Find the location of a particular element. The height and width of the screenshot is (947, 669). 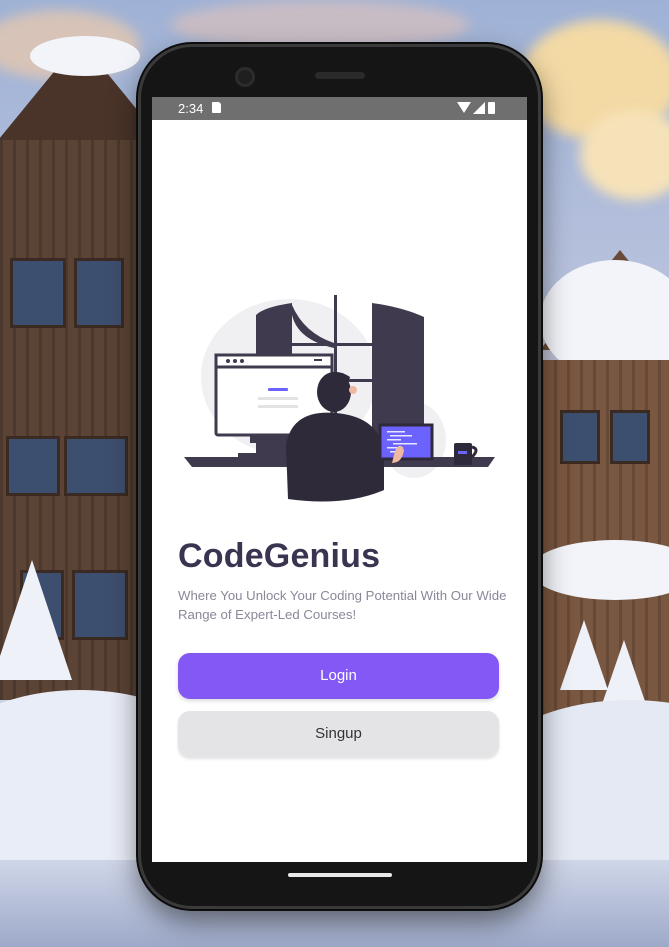

home-gesture-bar is located at coordinates (340, 875).